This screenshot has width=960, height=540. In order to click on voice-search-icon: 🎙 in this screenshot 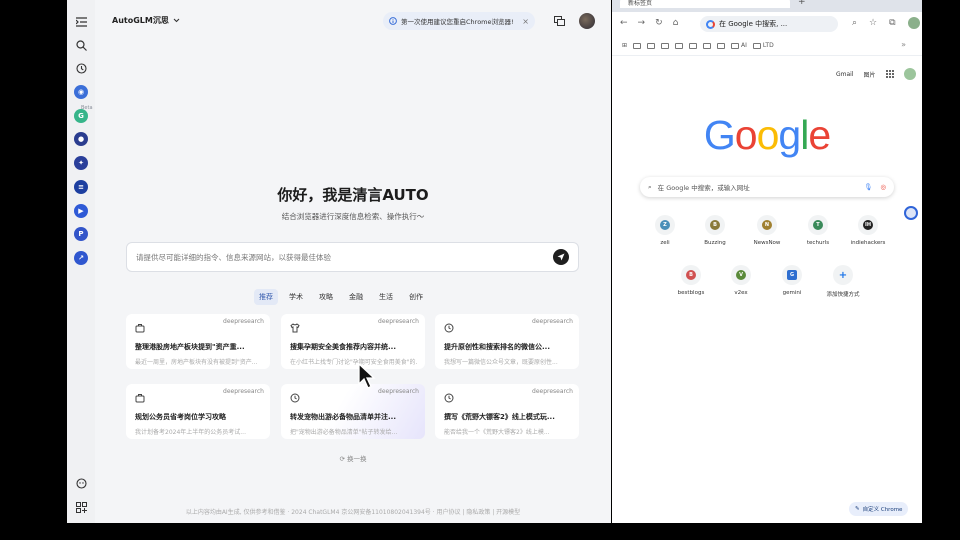, I will do `click(868, 187)`.